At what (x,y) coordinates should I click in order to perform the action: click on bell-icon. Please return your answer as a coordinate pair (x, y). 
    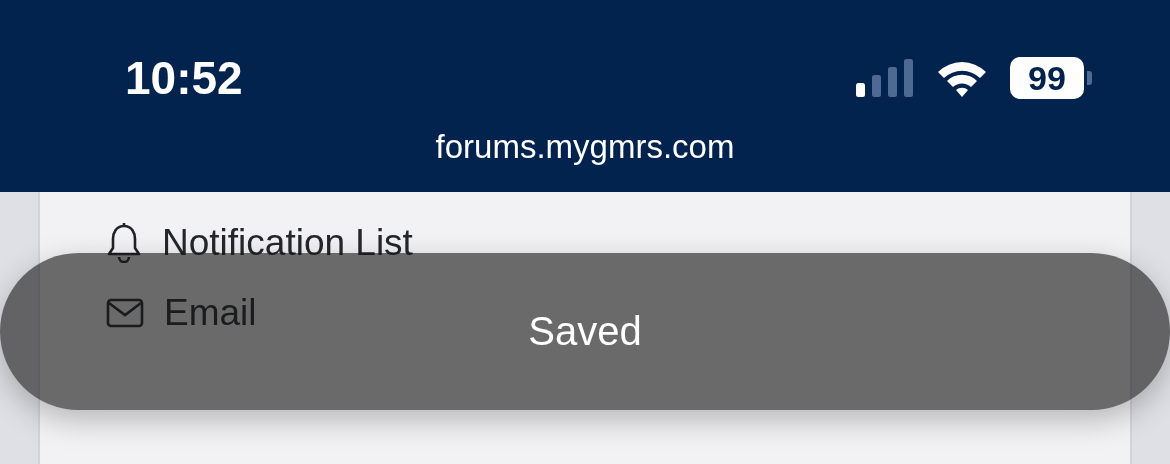
    Looking at the image, I should click on (124, 243).